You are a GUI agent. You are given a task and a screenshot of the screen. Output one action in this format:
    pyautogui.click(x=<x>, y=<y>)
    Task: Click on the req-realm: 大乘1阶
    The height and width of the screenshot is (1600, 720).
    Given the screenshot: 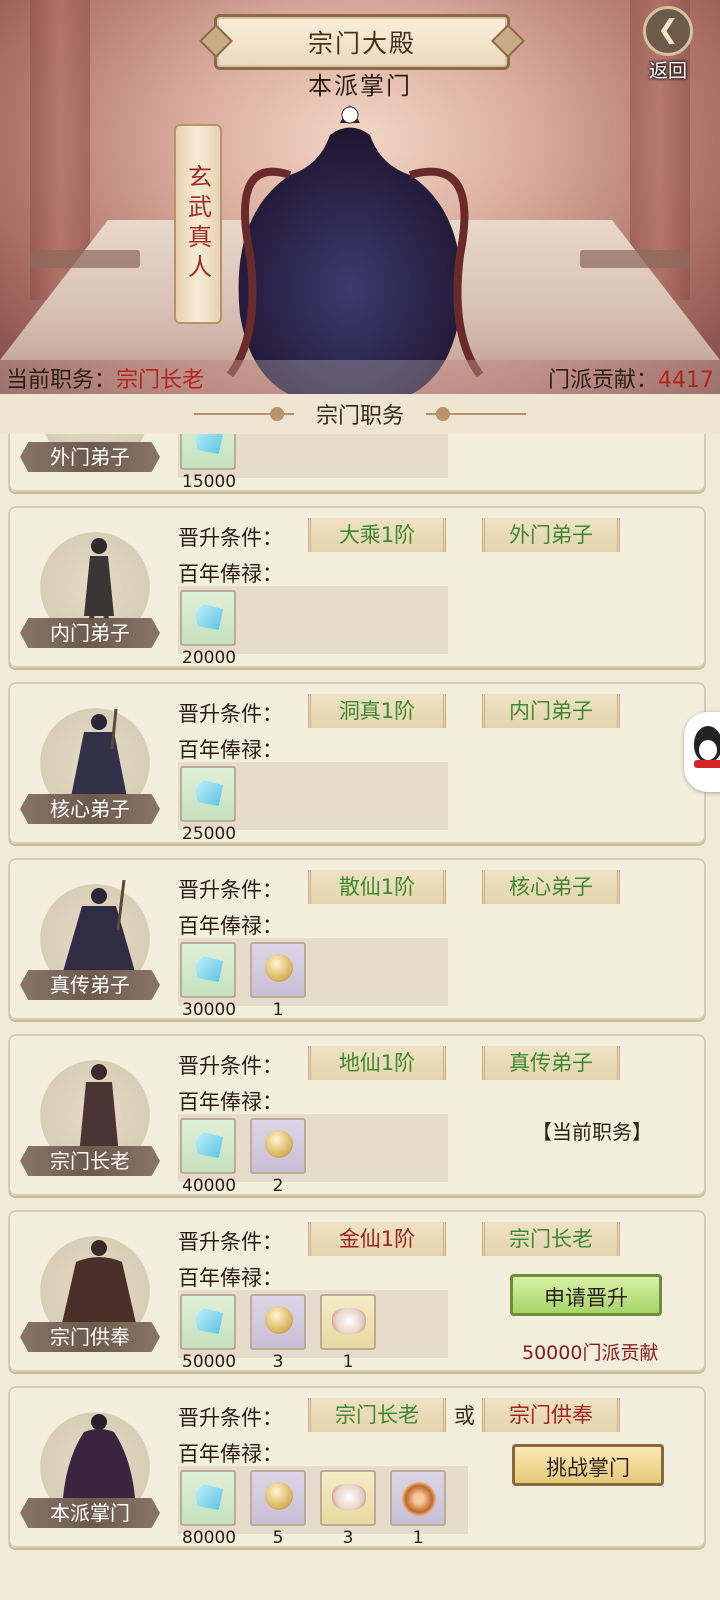 What is the action you would take?
    pyautogui.click(x=377, y=535)
    